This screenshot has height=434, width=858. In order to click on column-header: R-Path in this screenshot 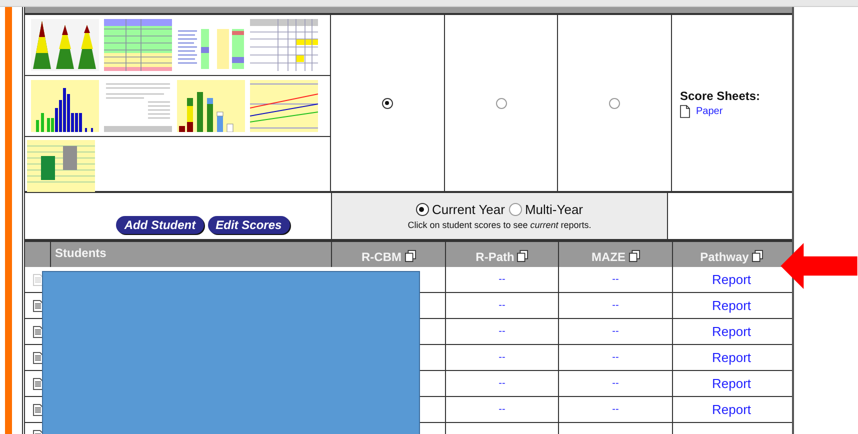, I will do `click(495, 257)`.